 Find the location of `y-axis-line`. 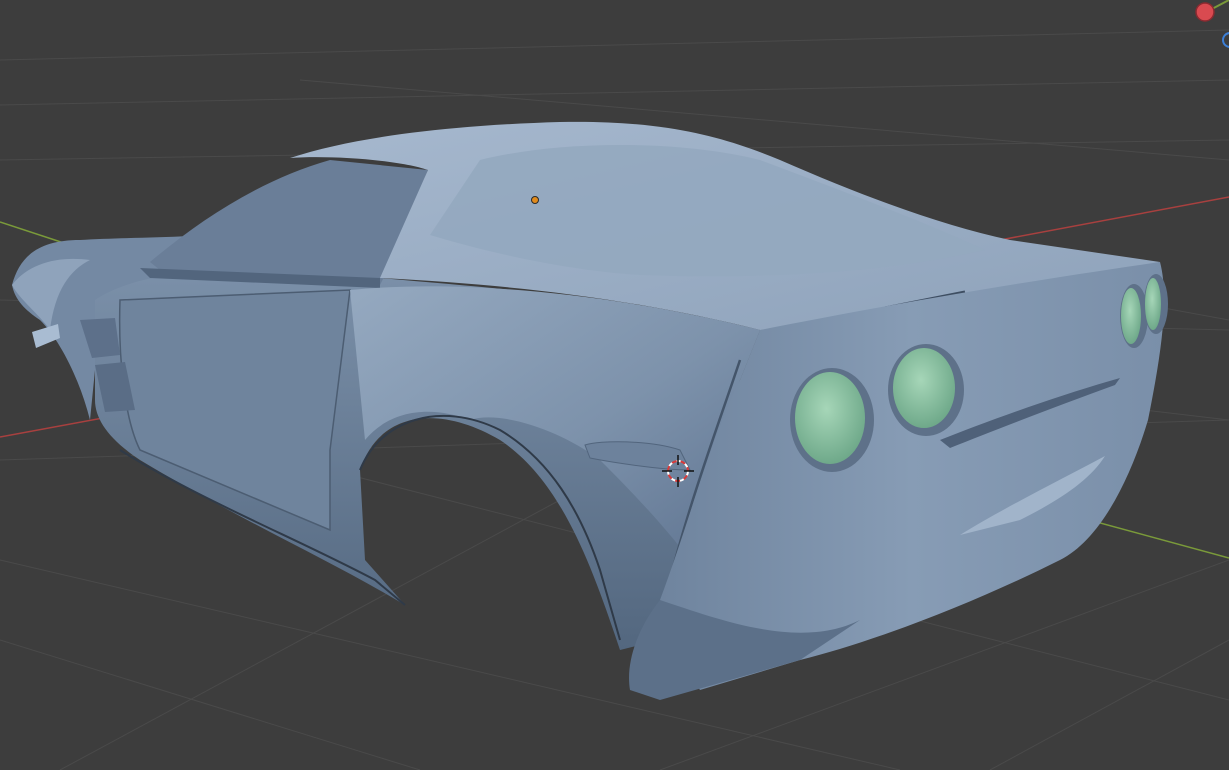

y-axis-line is located at coordinates (35, 233).